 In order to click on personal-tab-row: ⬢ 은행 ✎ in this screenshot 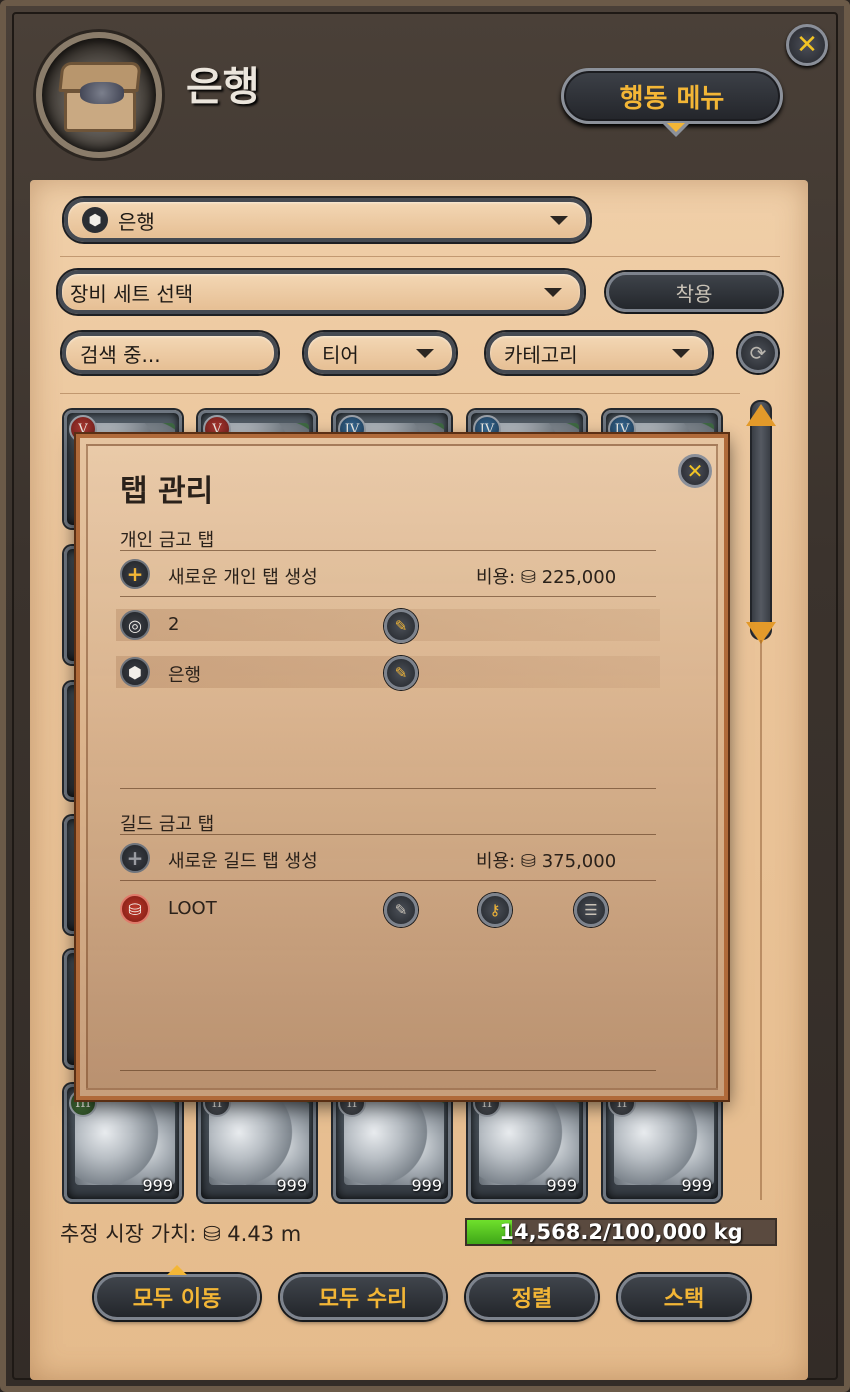, I will do `click(388, 673)`.